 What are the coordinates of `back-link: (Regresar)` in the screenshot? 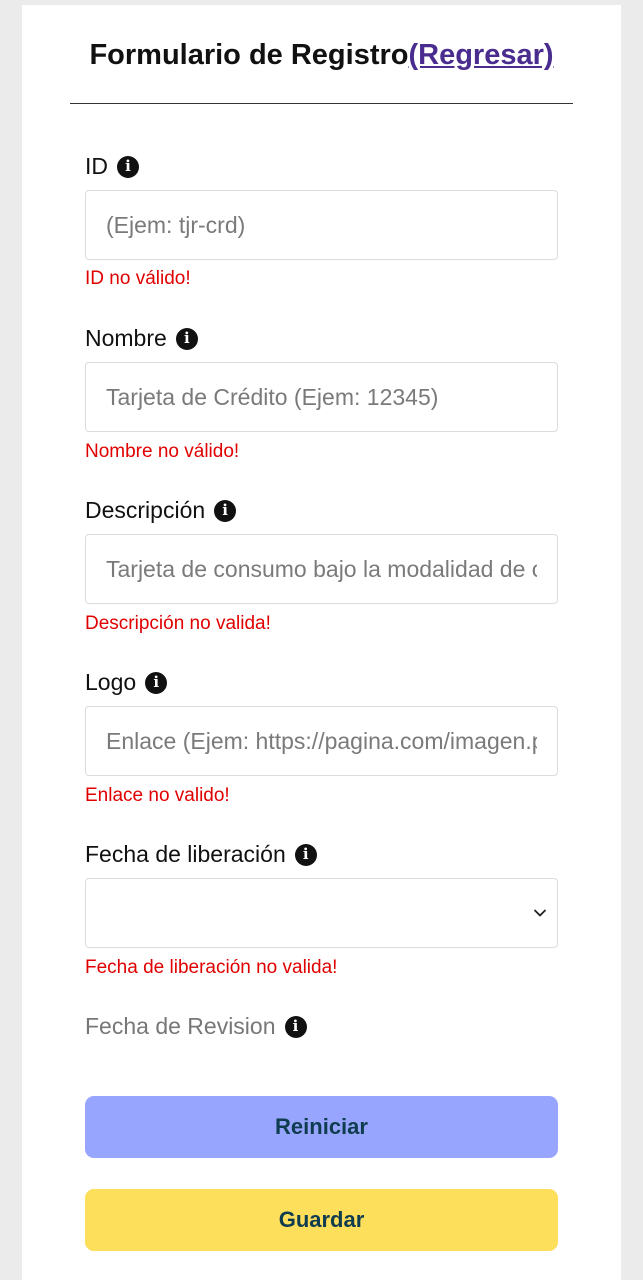 It's located at (480, 55).